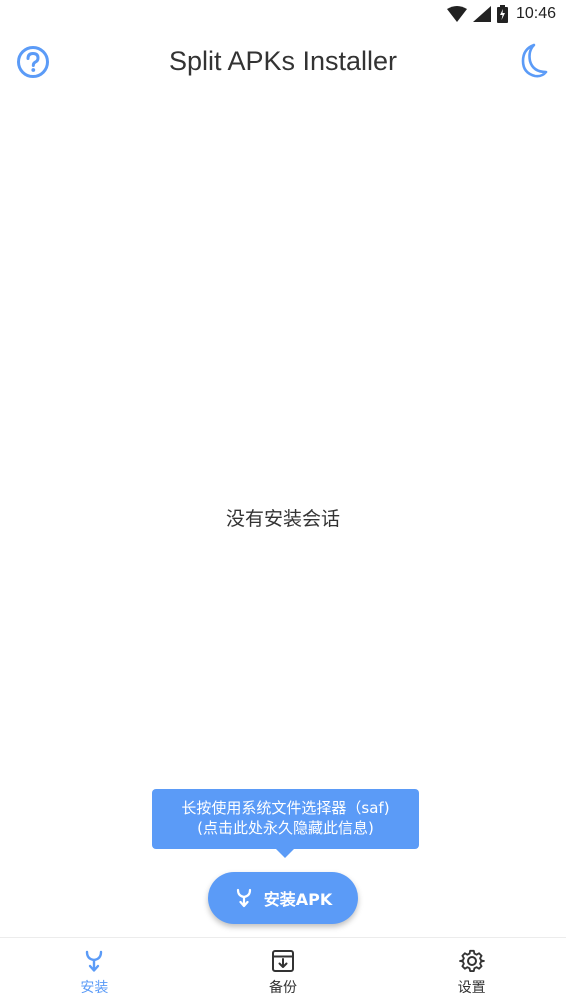  What do you see at coordinates (285, 808) in the screenshot?
I see `tooltip-line-1: 长按使用系统文件选择器（saf)` at bounding box center [285, 808].